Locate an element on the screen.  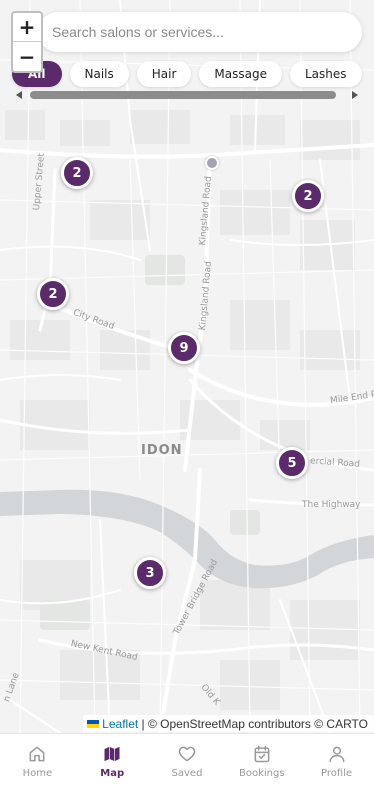
search-bar is located at coordinates (200, 32).